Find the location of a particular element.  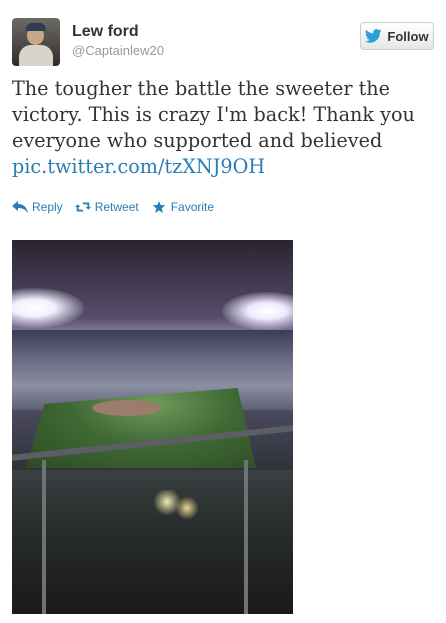

retweet-action: Retweet is located at coordinates (106, 207).